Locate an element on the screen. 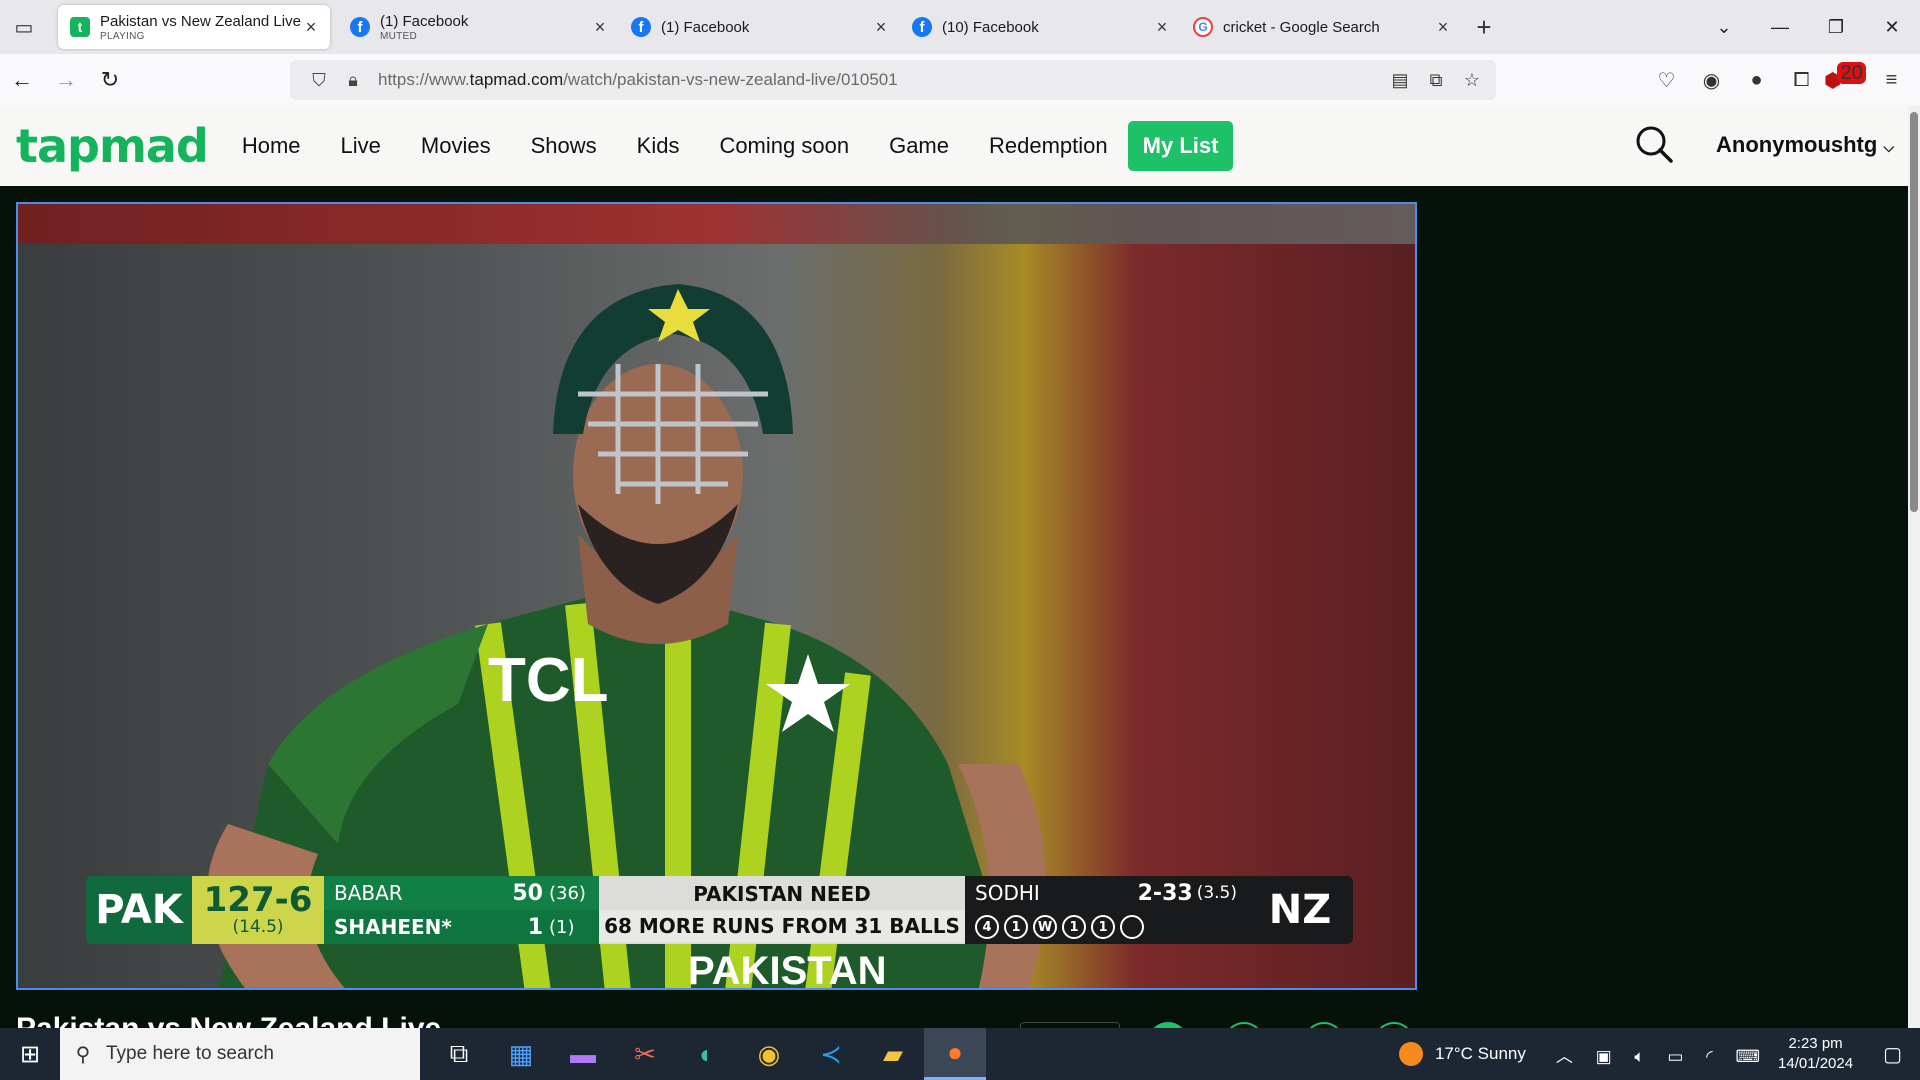 The height and width of the screenshot is (1080, 1920). search-placeholder: Type here to search is located at coordinates (190, 1053).